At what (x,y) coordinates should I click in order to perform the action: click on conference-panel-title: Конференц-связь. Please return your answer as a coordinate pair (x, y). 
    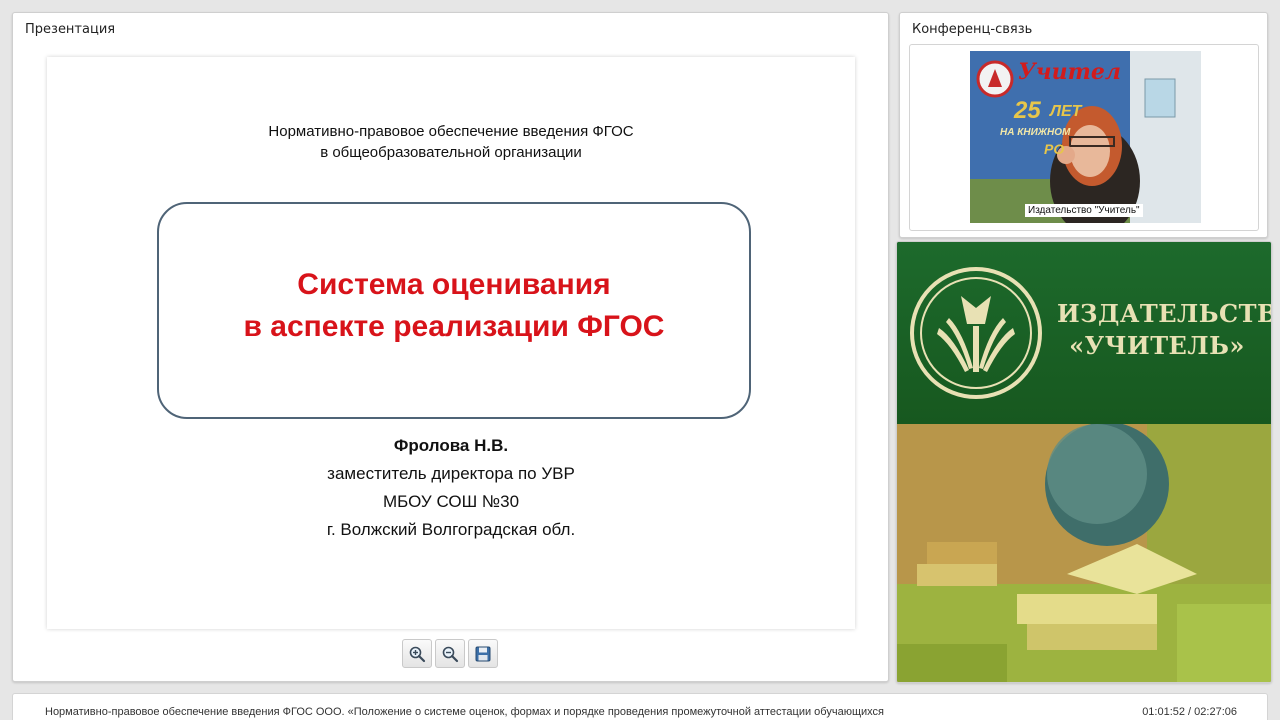
    Looking at the image, I should click on (972, 29).